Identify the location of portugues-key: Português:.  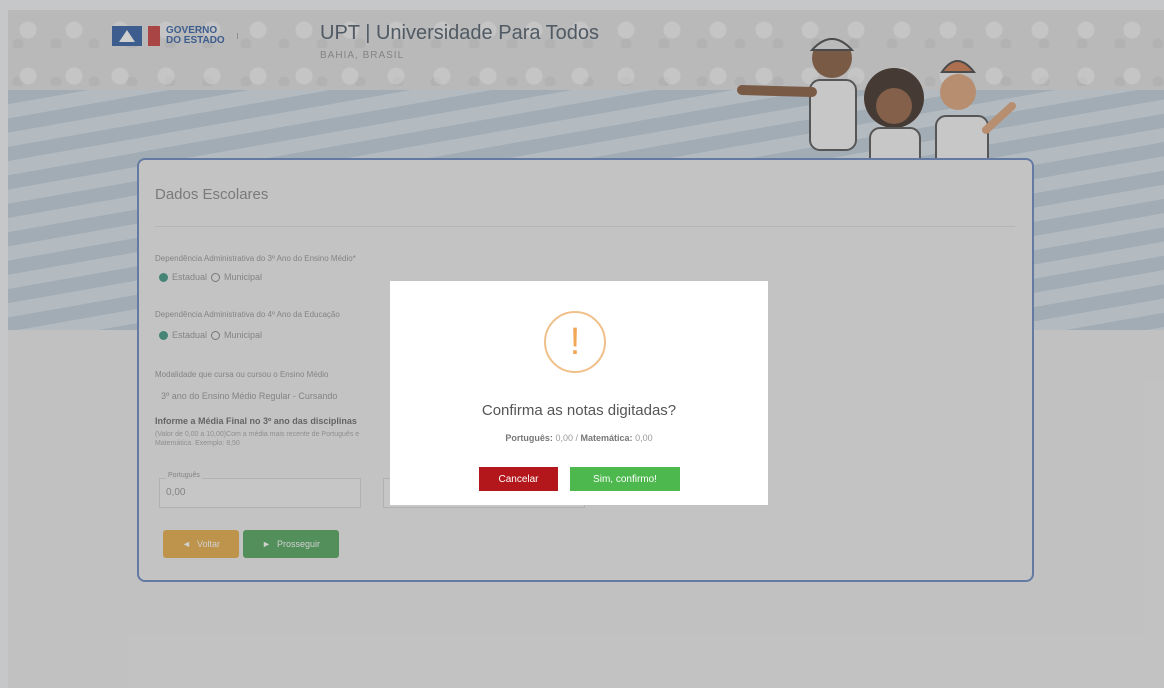
(529, 438).